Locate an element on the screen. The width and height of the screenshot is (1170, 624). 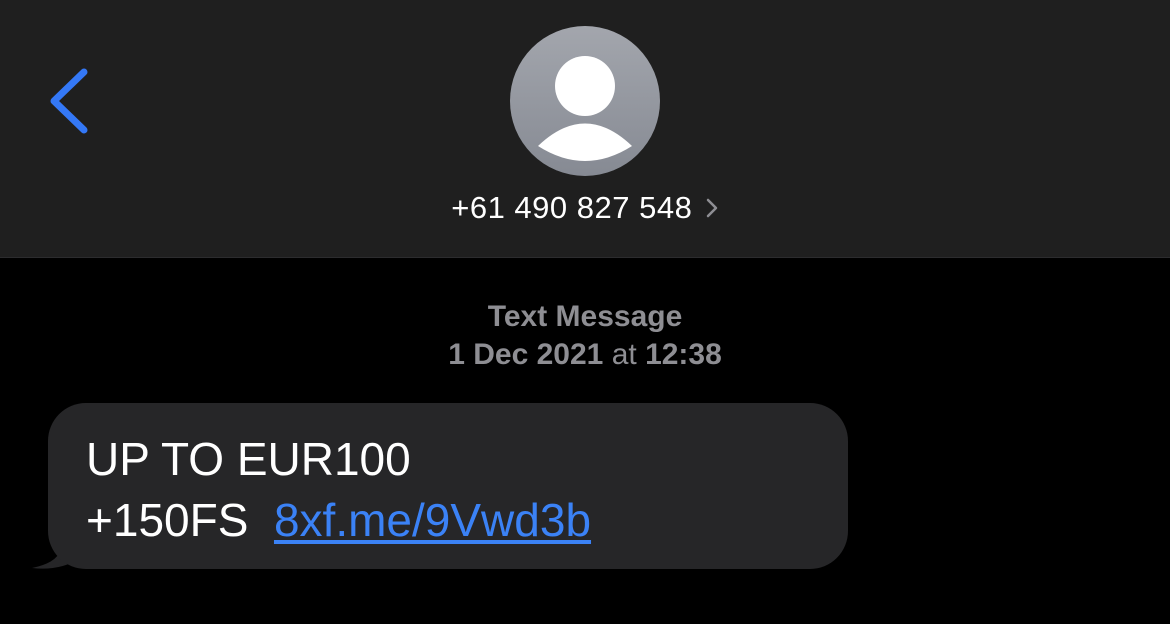
contact-number: +61 490 827 548 is located at coordinates (572, 207).